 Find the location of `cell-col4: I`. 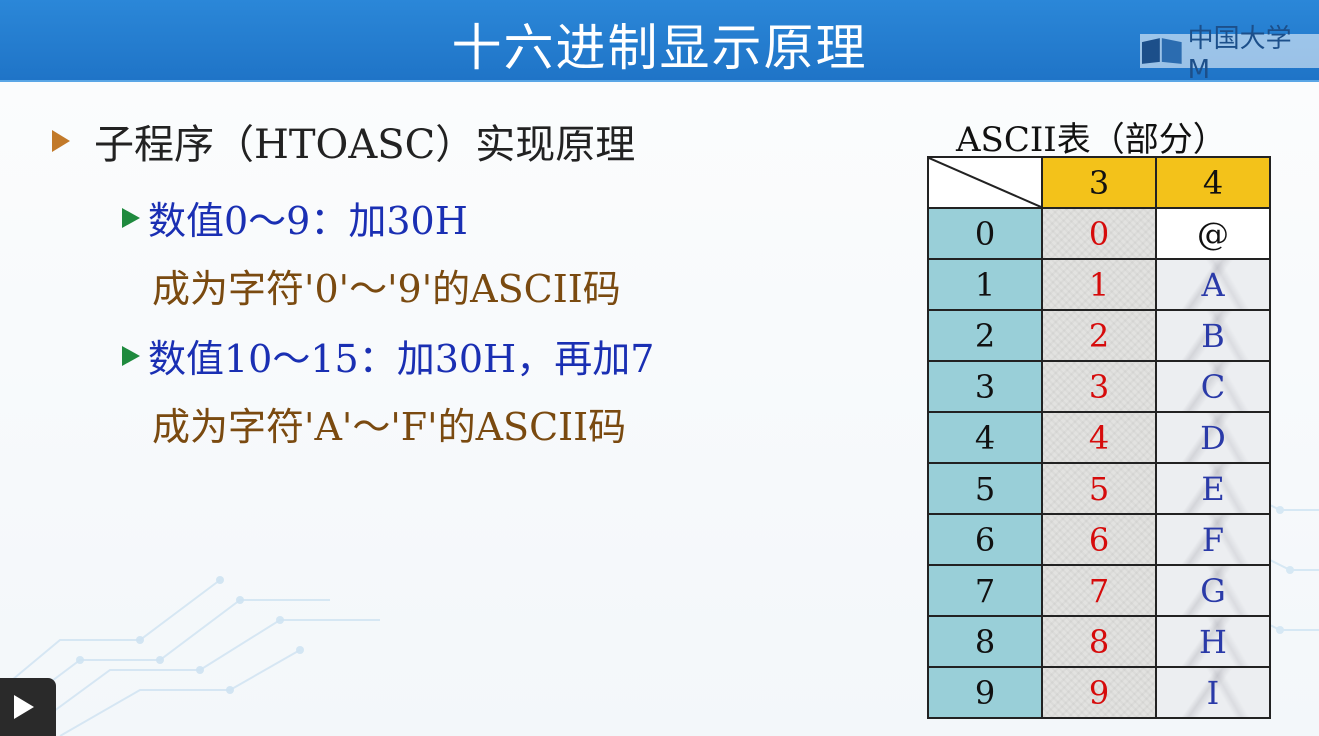

cell-col4: I is located at coordinates (1213, 692).